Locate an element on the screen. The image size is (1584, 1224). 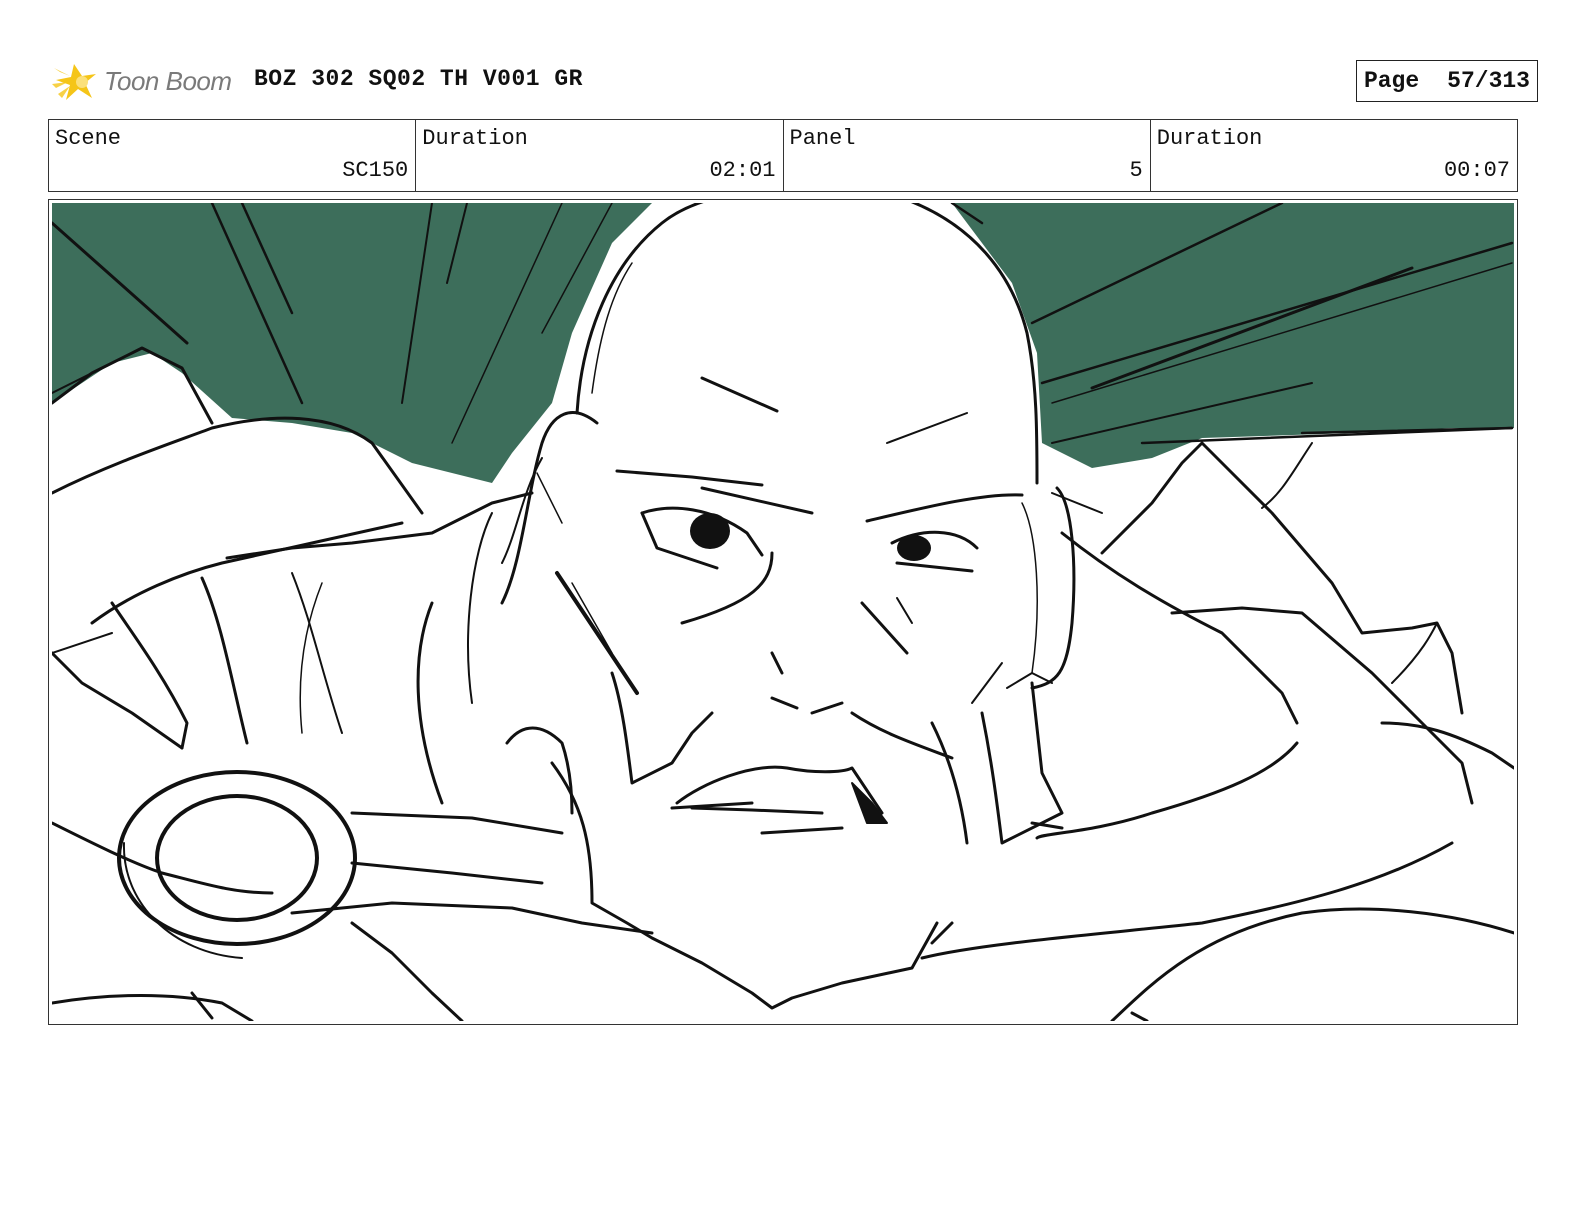
panel-cell: Panel 5 is located at coordinates (967, 155).